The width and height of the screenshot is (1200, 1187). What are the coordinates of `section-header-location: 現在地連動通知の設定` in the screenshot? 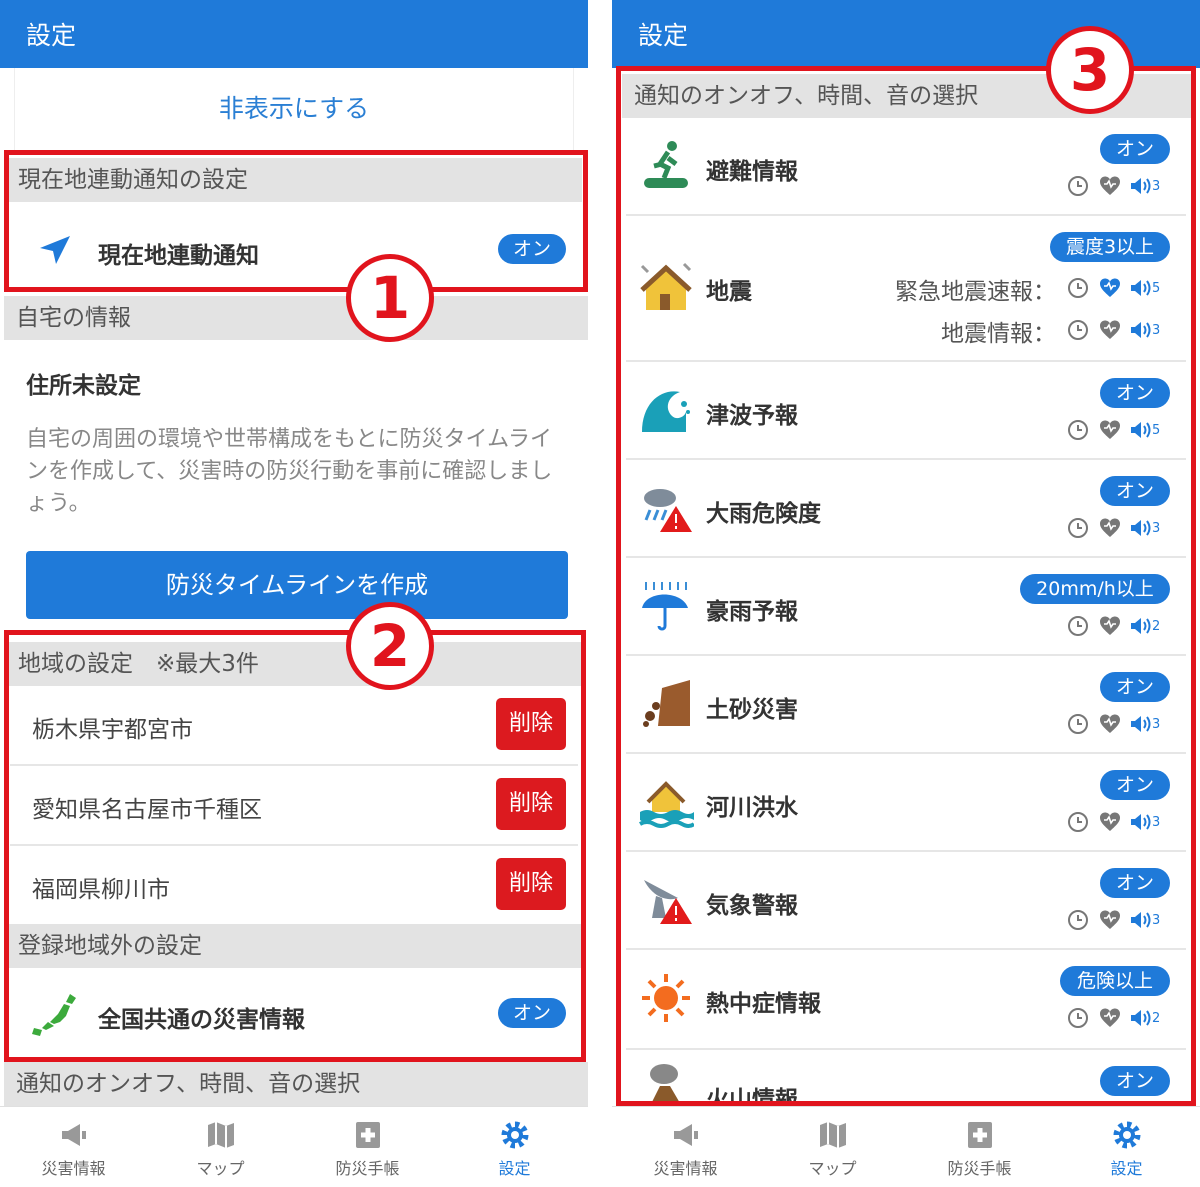 It's located at (294, 180).